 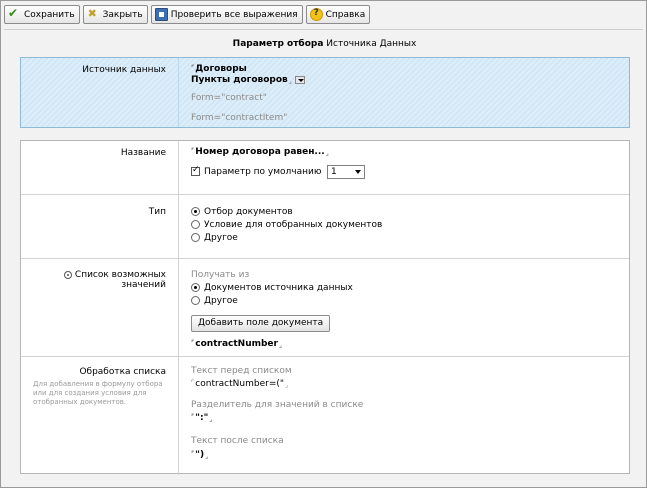 What do you see at coordinates (236, 344) in the screenshot?
I see `document-field: ⌜contractNumber⌟` at bounding box center [236, 344].